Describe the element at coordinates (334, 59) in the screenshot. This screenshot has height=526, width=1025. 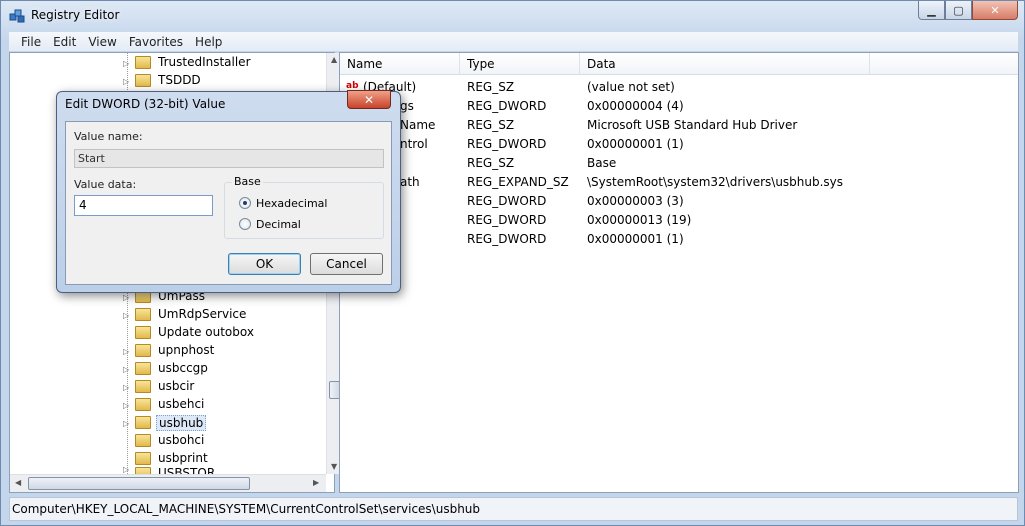
I see `scroll-up-arrow-icon: ▲` at that location.